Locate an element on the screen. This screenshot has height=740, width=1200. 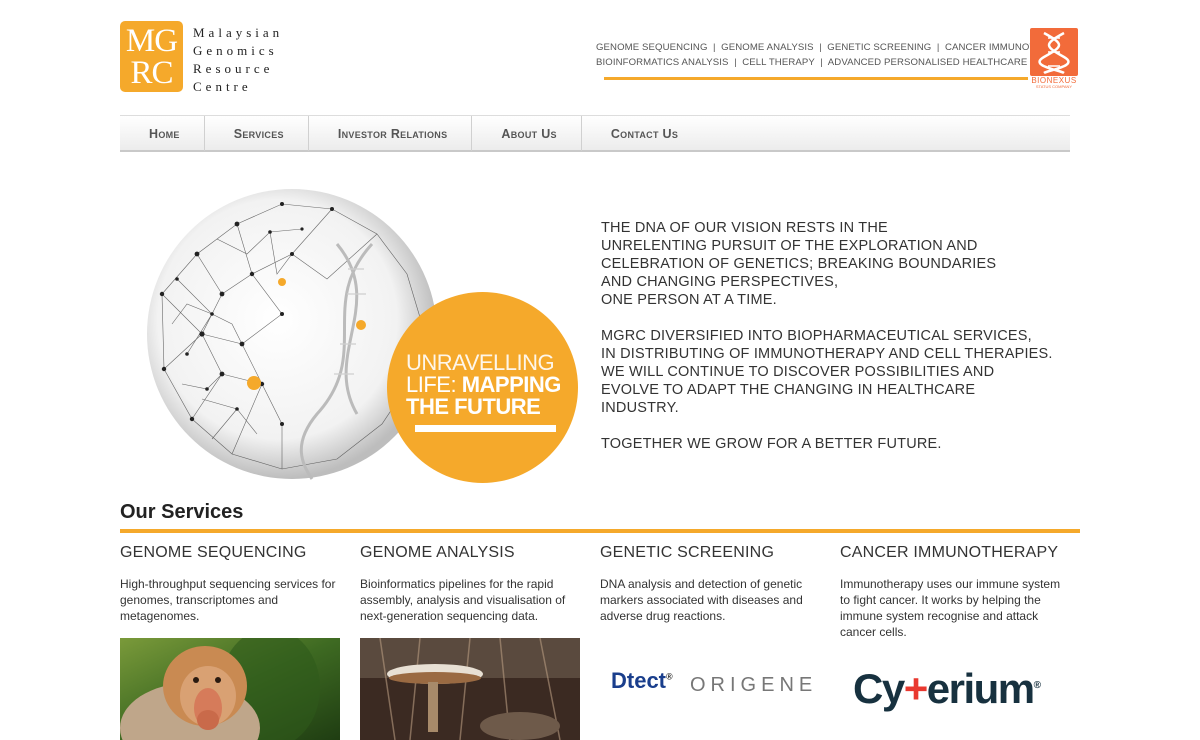
brand-name-line: Genomics is located at coordinates (235, 50).